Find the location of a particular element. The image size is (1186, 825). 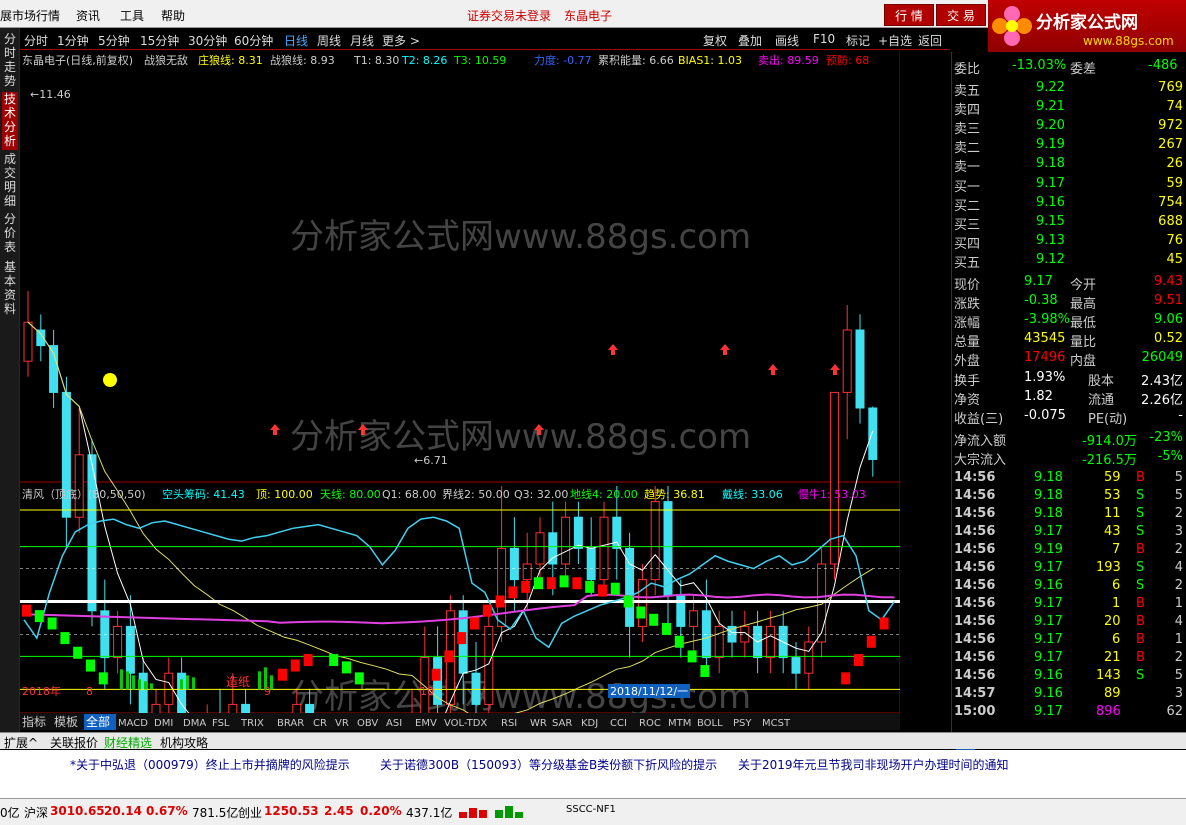

period-11: 叠加 is located at coordinates (750, 40).